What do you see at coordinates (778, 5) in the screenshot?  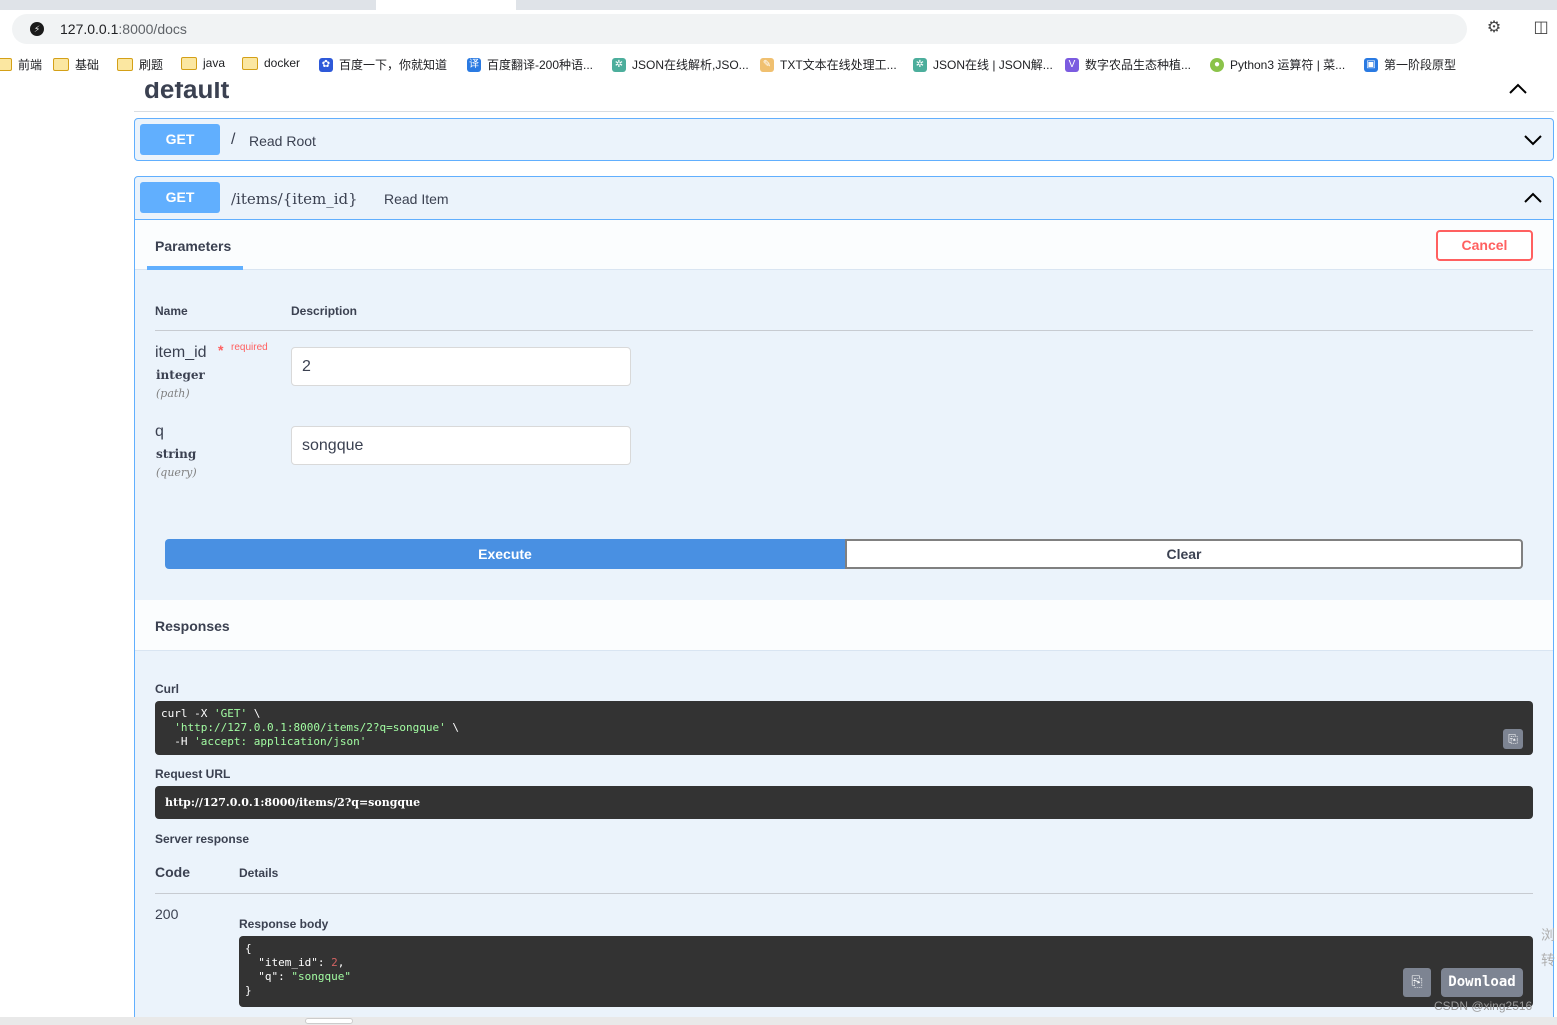 I see `tab-strip` at bounding box center [778, 5].